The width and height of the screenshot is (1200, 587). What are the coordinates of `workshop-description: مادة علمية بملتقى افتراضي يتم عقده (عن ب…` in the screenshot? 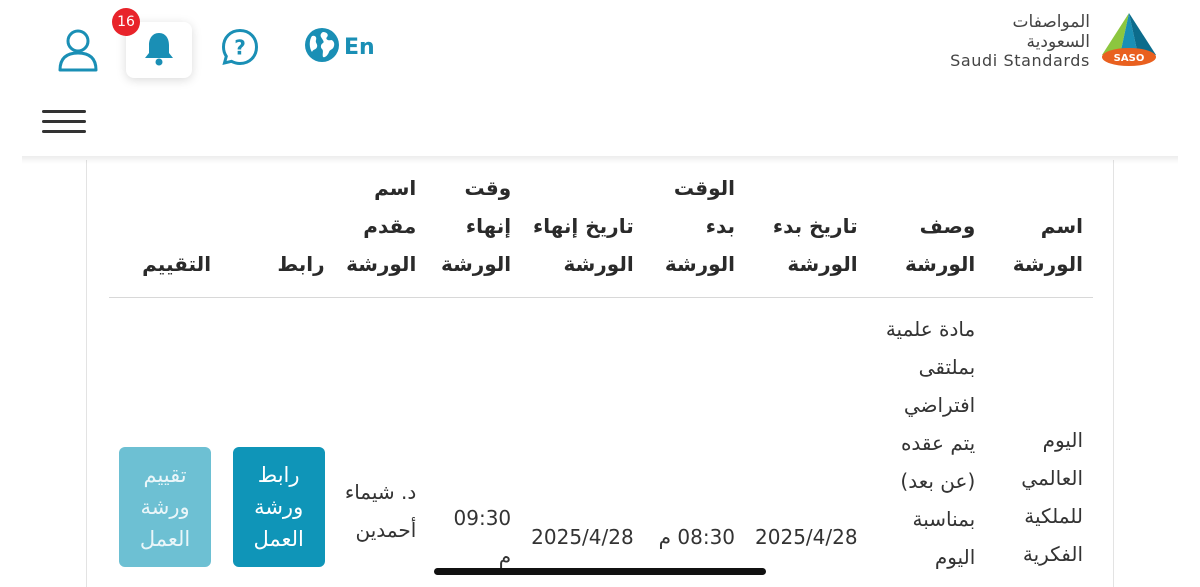 It's located at (930, 442).